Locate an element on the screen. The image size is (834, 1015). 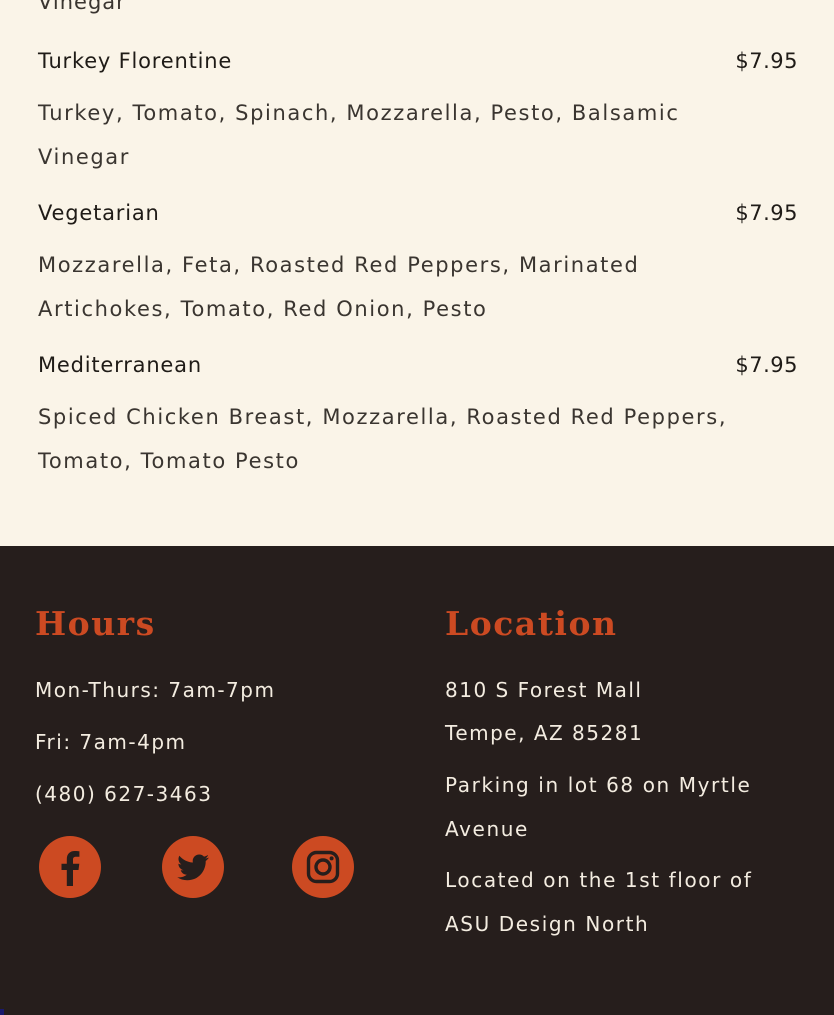
address-line-2: Tempe, AZ 85281 is located at coordinates (544, 733).